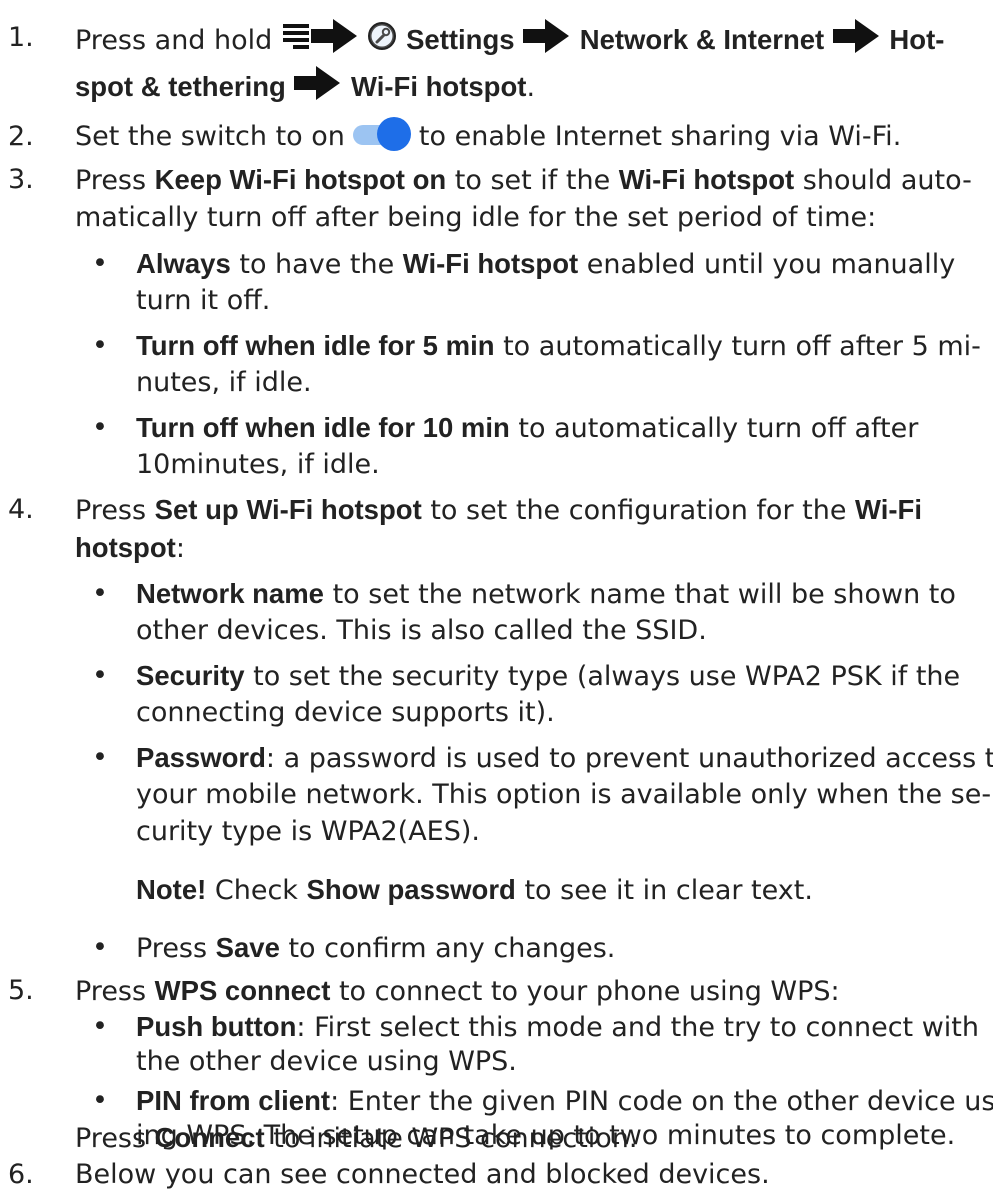 Image resolution: width=993 pixels, height=1194 pixels. What do you see at coordinates (702, 39) in the screenshot?
I see `network-internet-label: Network & Internet` at bounding box center [702, 39].